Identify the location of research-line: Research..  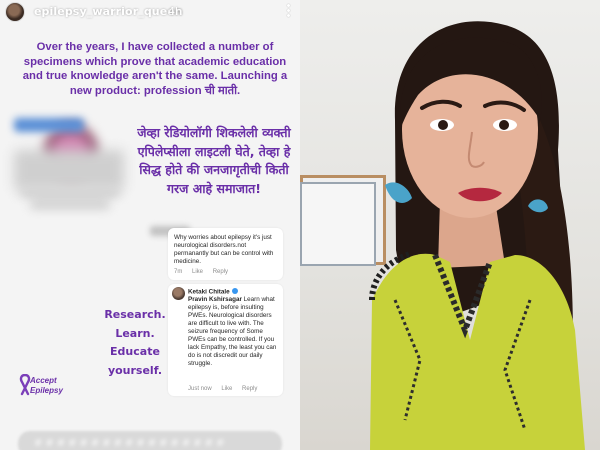
(135, 314).